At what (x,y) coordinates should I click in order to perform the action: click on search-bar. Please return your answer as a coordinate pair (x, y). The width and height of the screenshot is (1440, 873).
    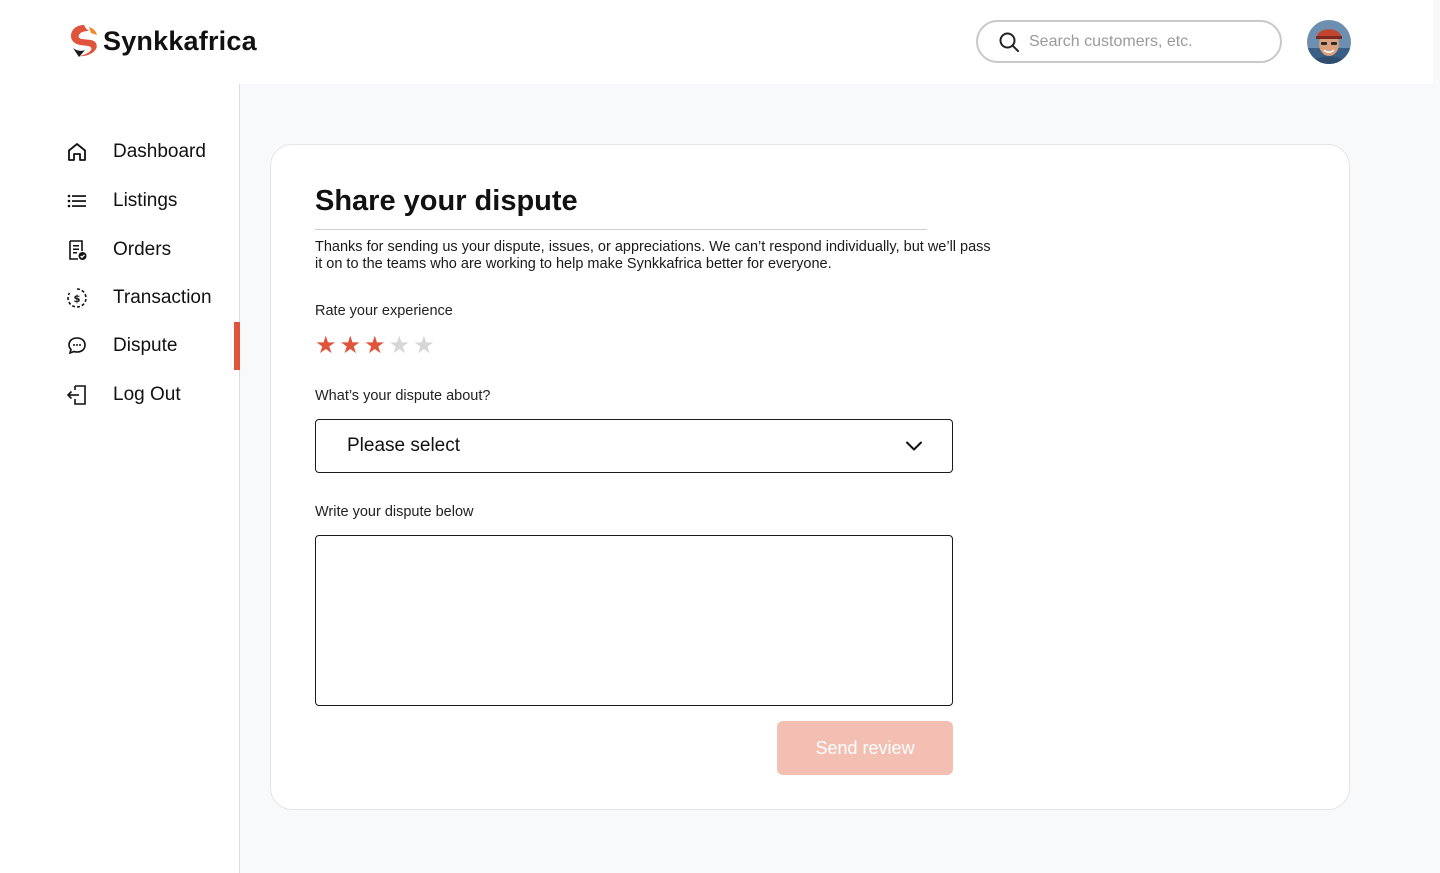
    Looking at the image, I should click on (1129, 41).